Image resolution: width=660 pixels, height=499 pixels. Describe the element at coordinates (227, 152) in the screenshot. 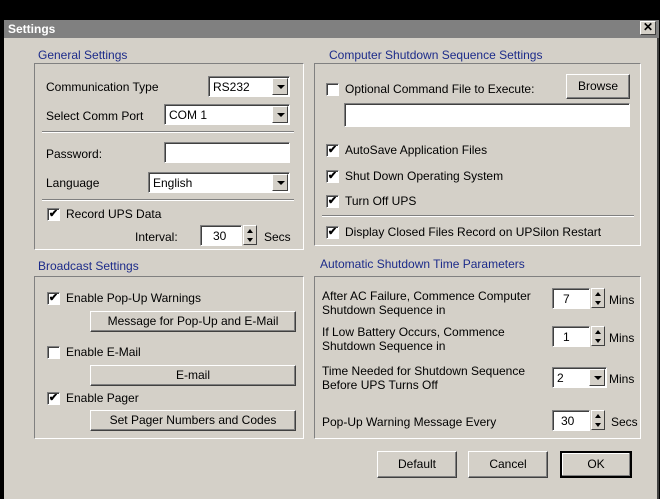

I see `password-field` at that location.